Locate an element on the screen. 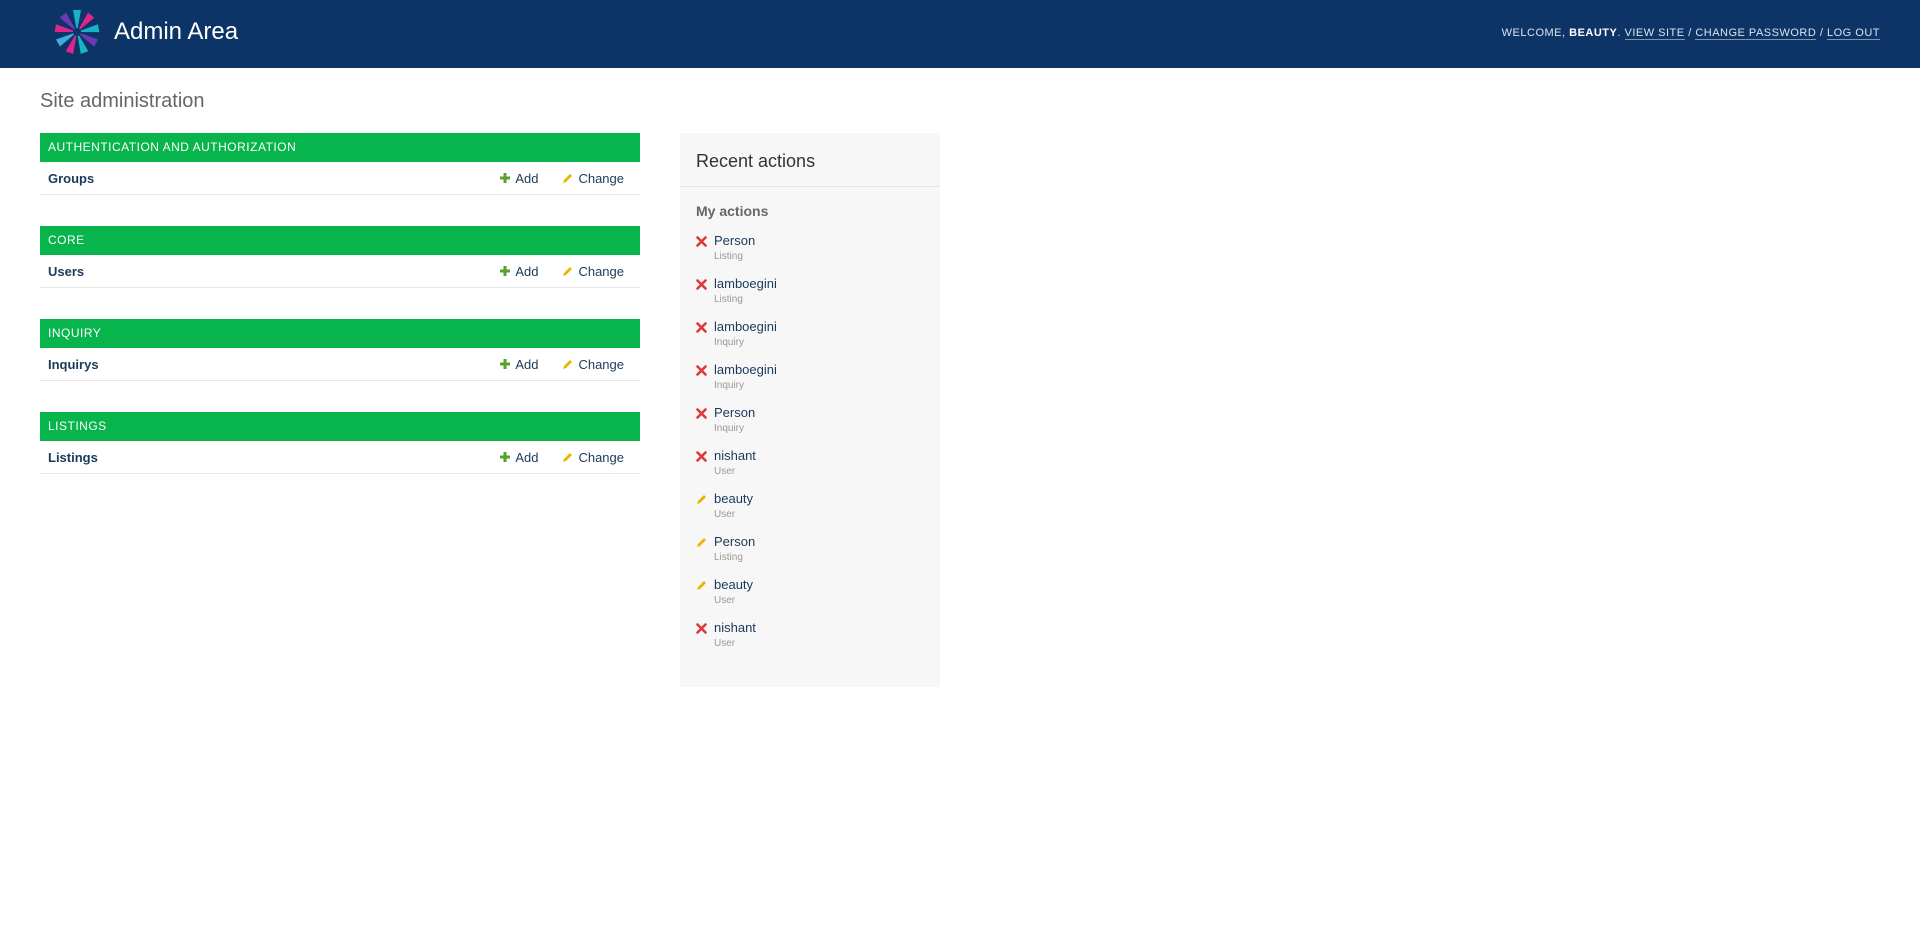  app-module-inquiry: INQUIRY Inquirys Add Change is located at coordinates (340, 350).